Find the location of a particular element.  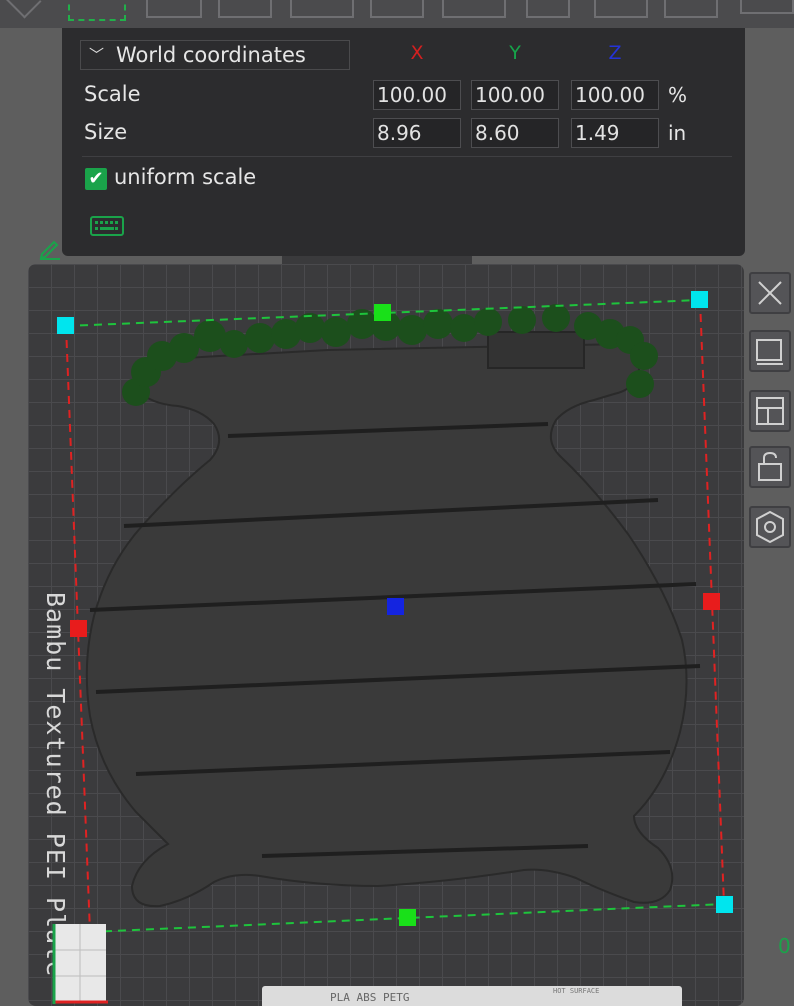

plate-settings-button is located at coordinates (770, 527).